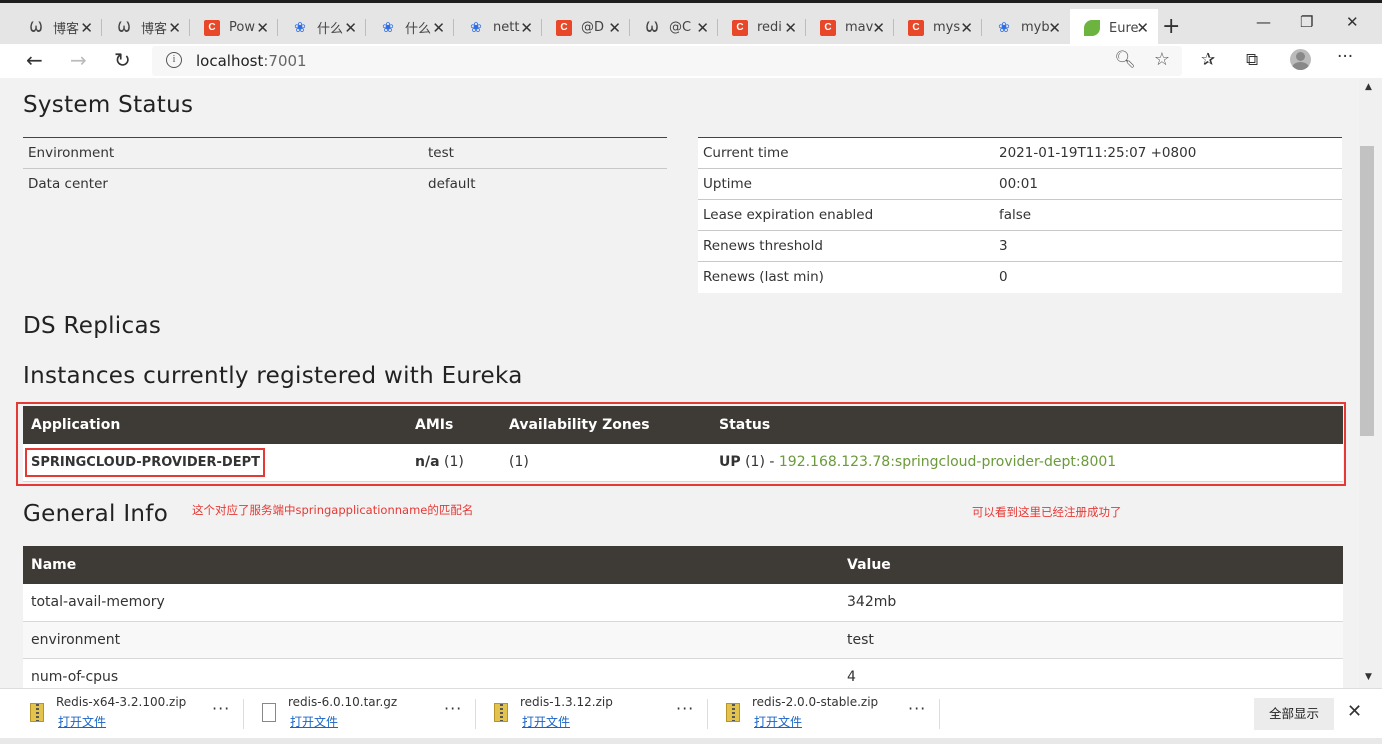 This screenshot has width=1382, height=744. I want to click on forward-arrow-icon: →, so click(78, 60).